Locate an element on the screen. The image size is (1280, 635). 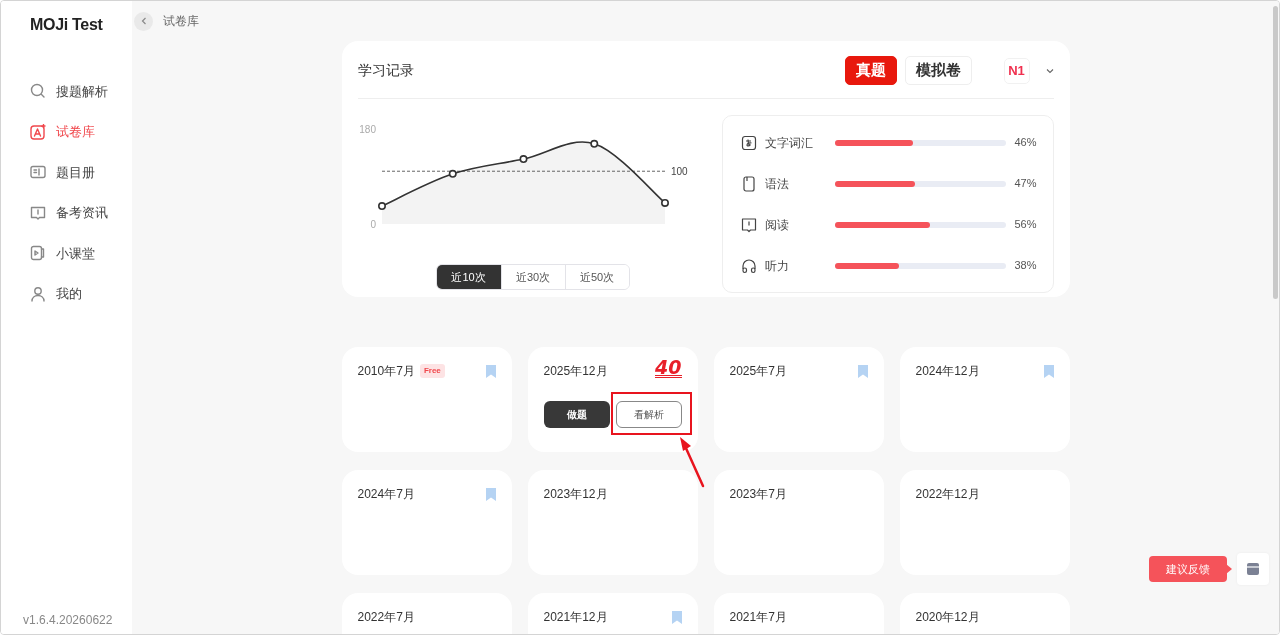
paper-card: 2010年7月 Free is located at coordinates (426, 399).